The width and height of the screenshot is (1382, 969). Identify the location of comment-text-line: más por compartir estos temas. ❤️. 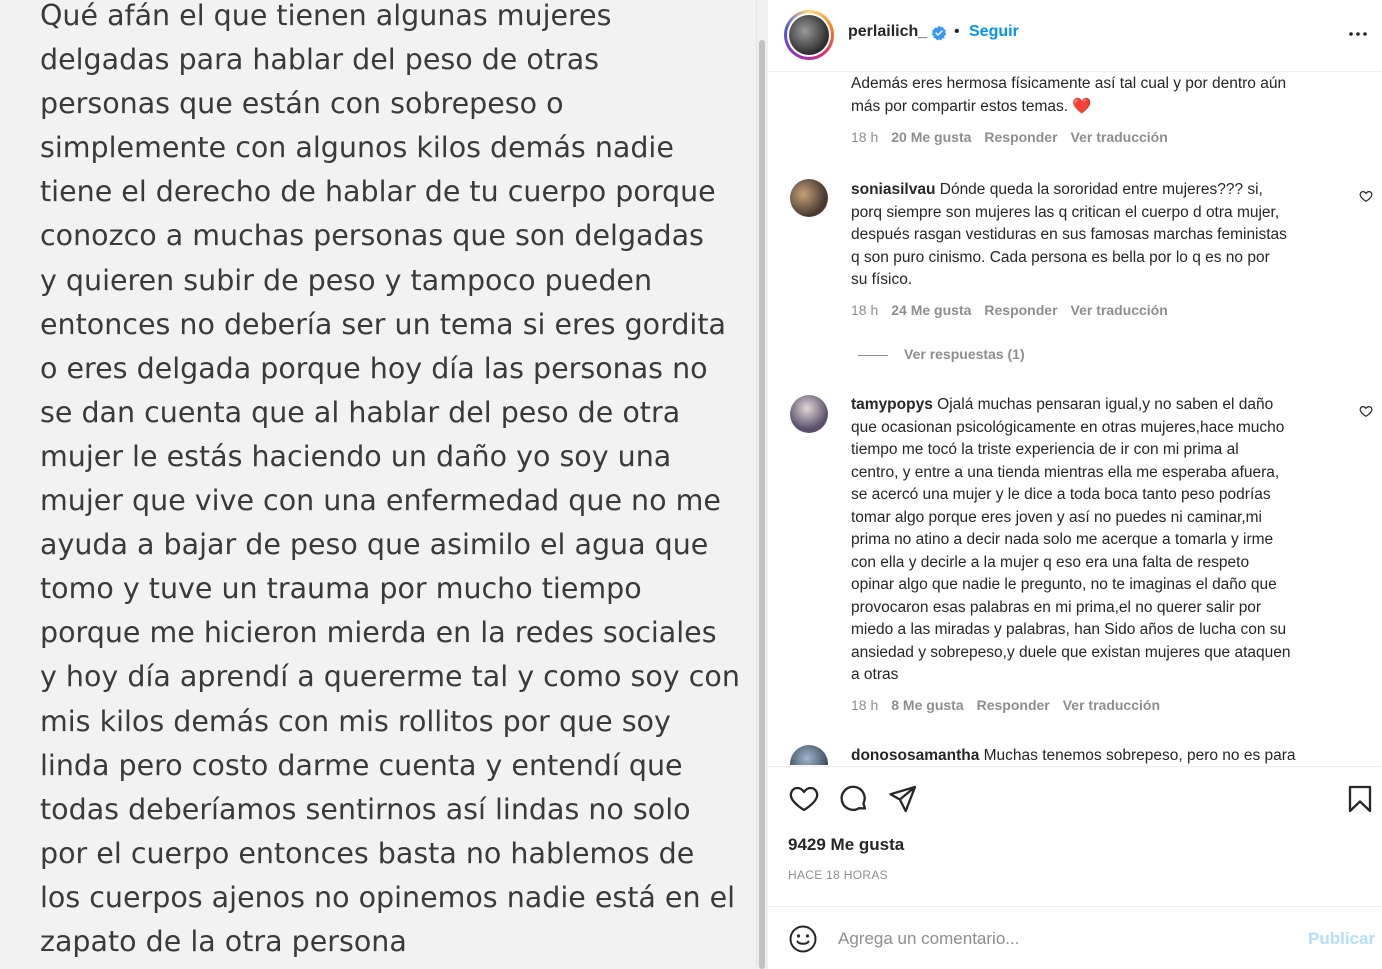
(971, 106).